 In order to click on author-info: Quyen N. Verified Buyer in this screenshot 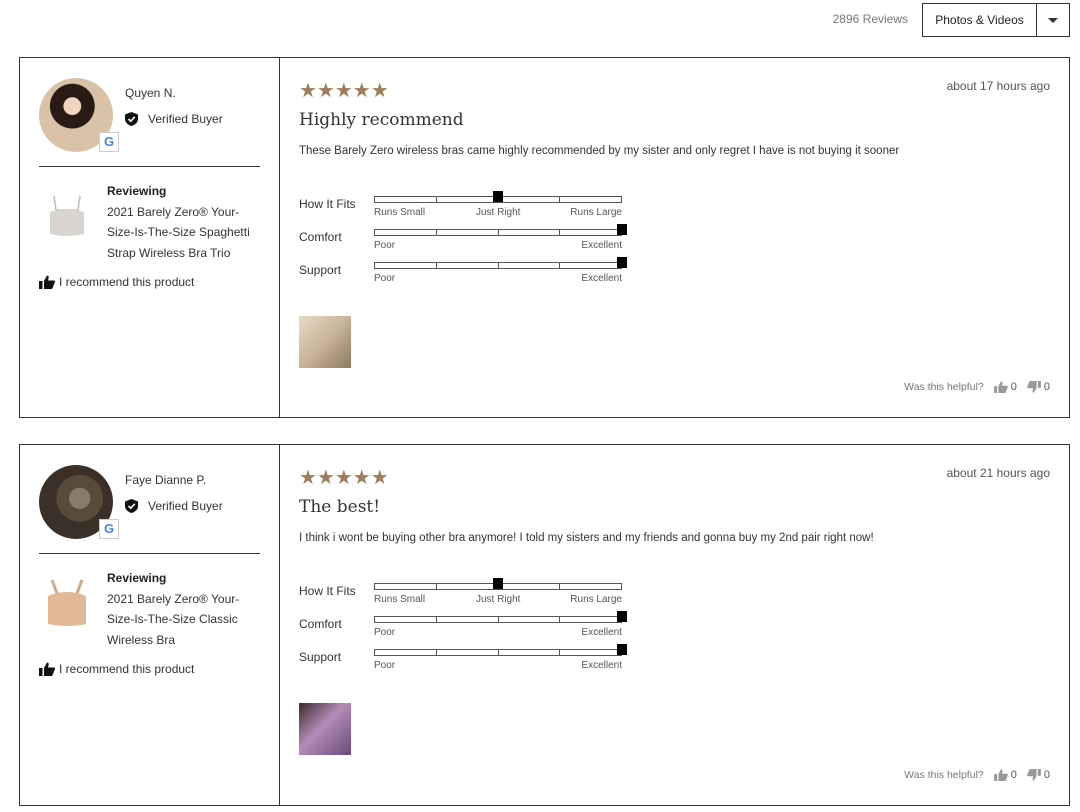, I will do `click(174, 122)`.